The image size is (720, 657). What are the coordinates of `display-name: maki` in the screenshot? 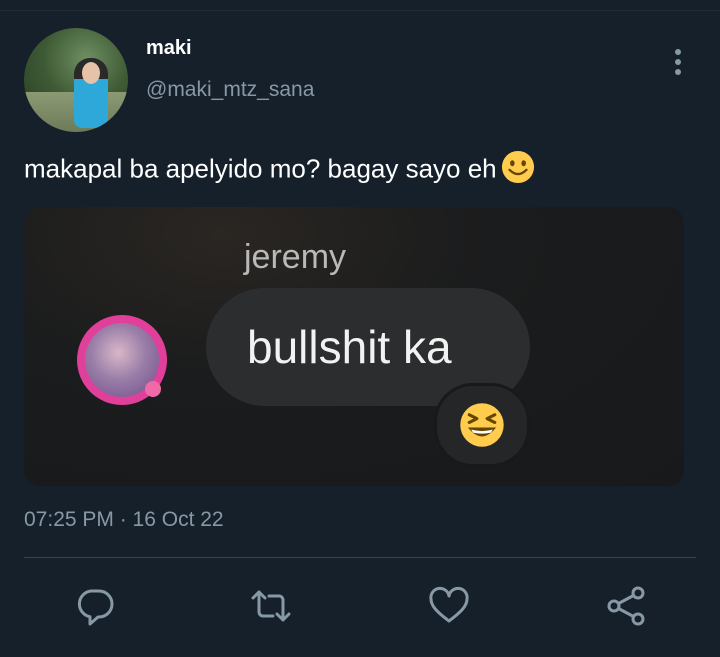 It's located at (169, 48).